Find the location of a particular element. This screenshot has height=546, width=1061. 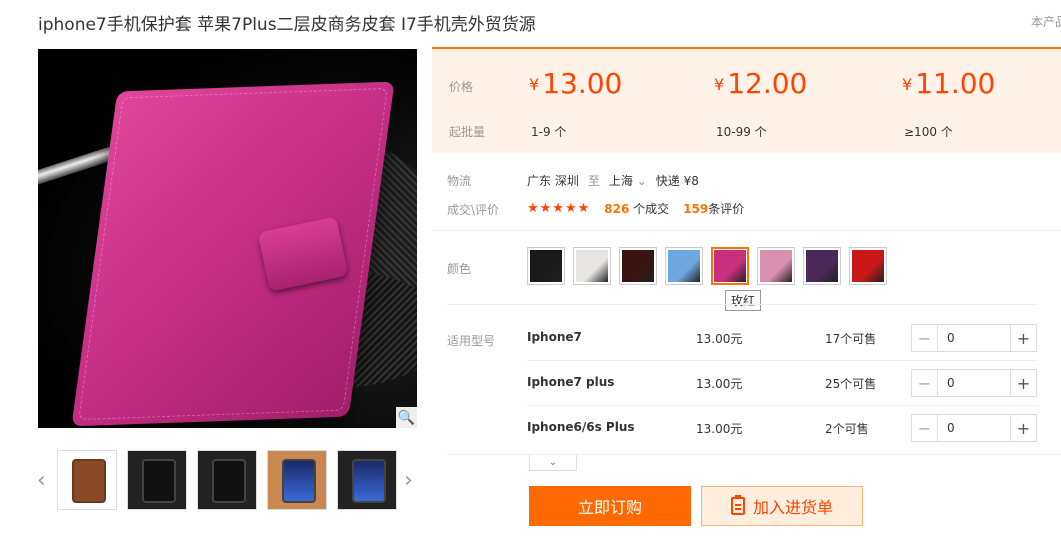

price-range: 1-9 个 is located at coordinates (549, 132).